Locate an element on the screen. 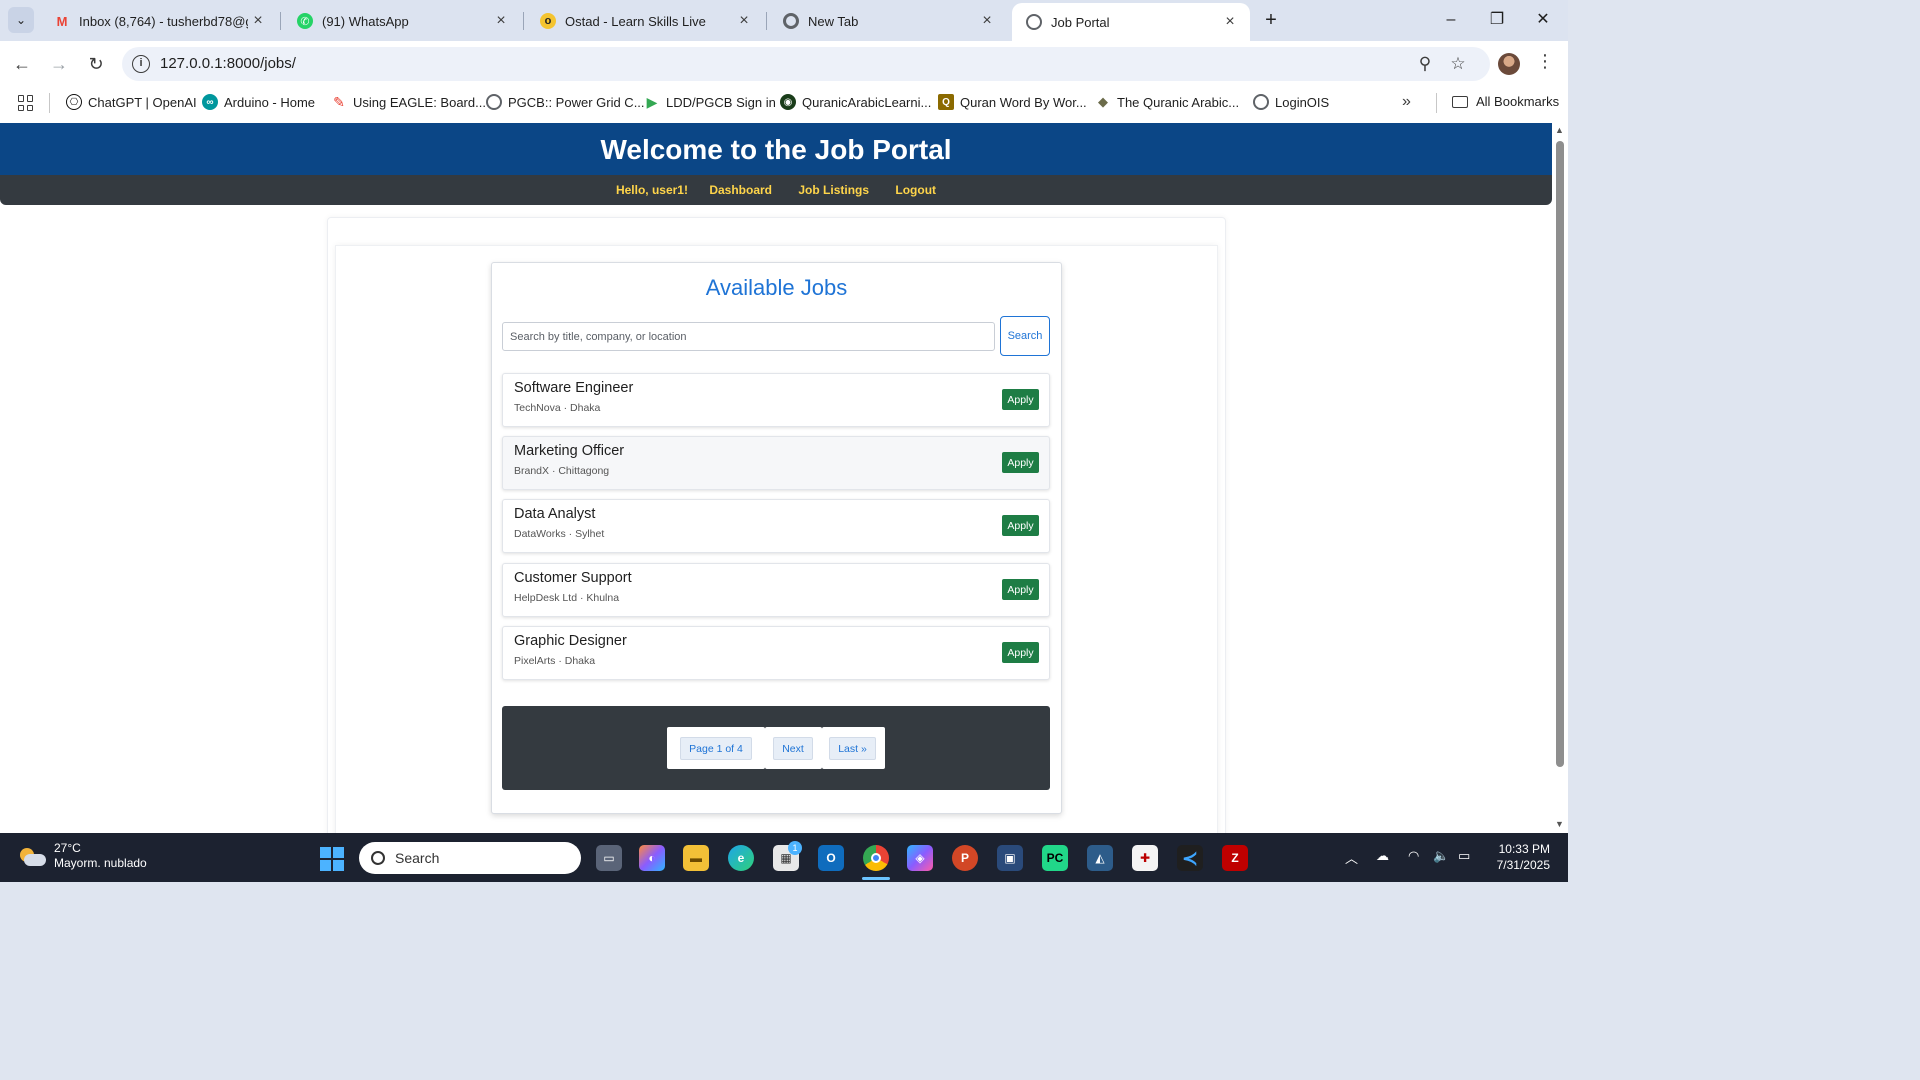  bookmark-star-icon: ☆ is located at coordinates (1458, 65).